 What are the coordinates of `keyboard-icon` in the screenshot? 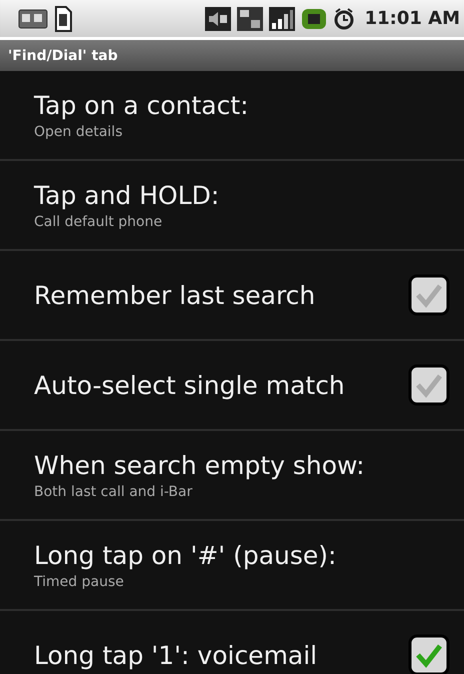 It's located at (33, 19).